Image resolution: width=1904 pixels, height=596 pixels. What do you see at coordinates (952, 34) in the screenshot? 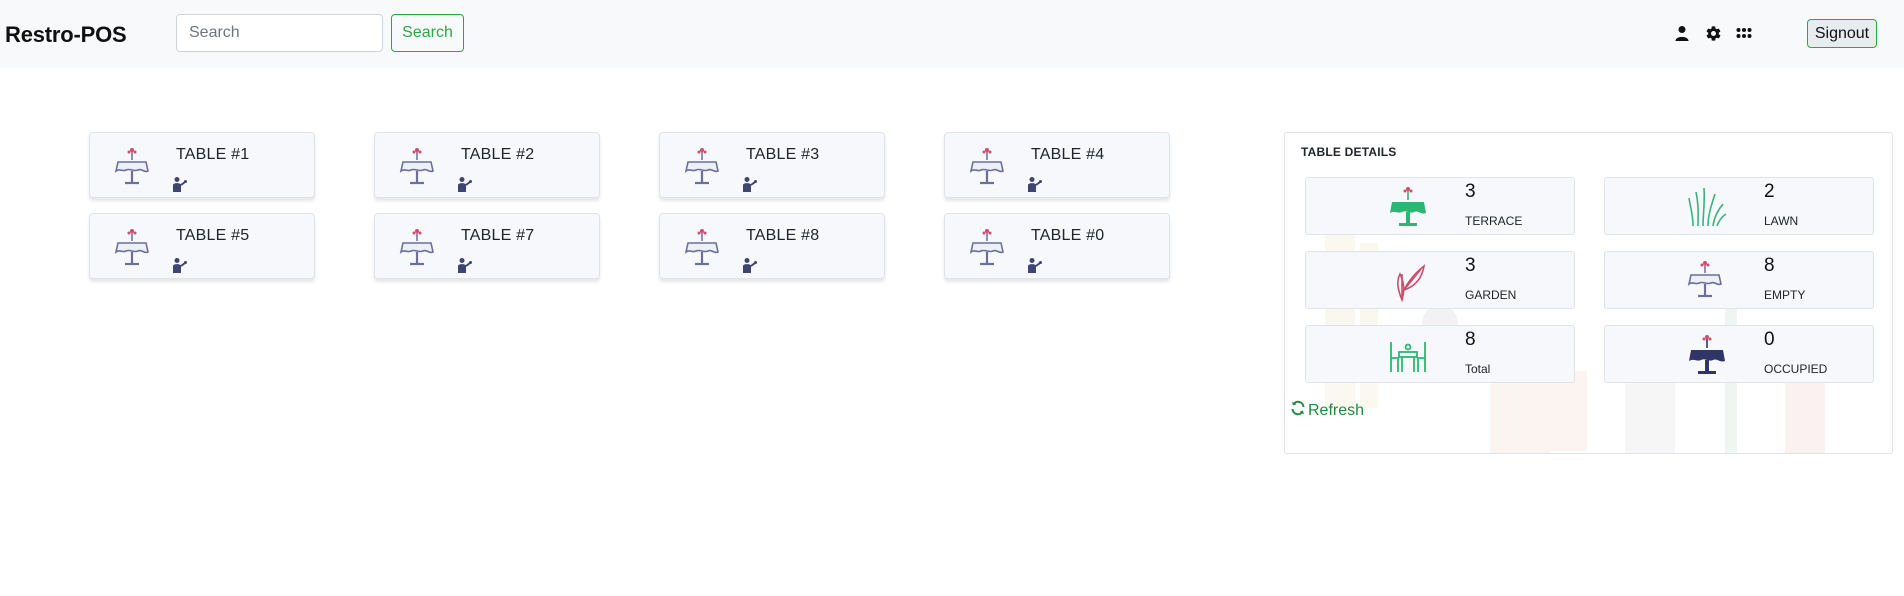
I see `navbar: Restro-POS Search Signout` at bounding box center [952, 34].